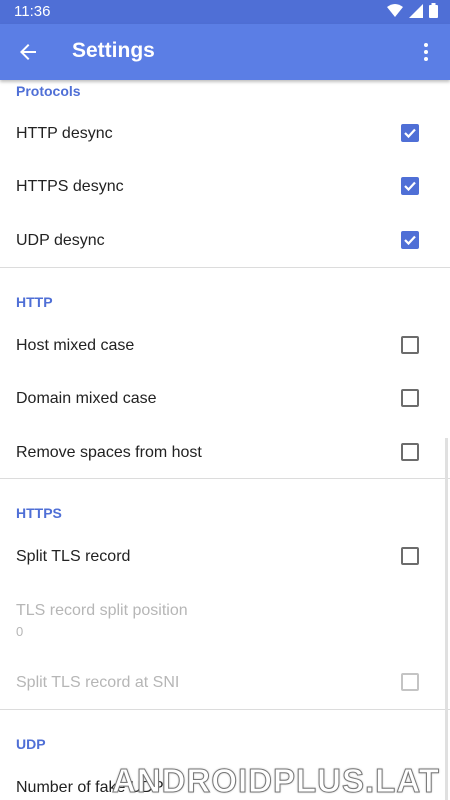 Image resolution: width=450 pixels, height=800 pixels. Describe the element at coordinates (225, 133) in the screenshot. I see `setting-http-desync: HTTP desync` at that location.